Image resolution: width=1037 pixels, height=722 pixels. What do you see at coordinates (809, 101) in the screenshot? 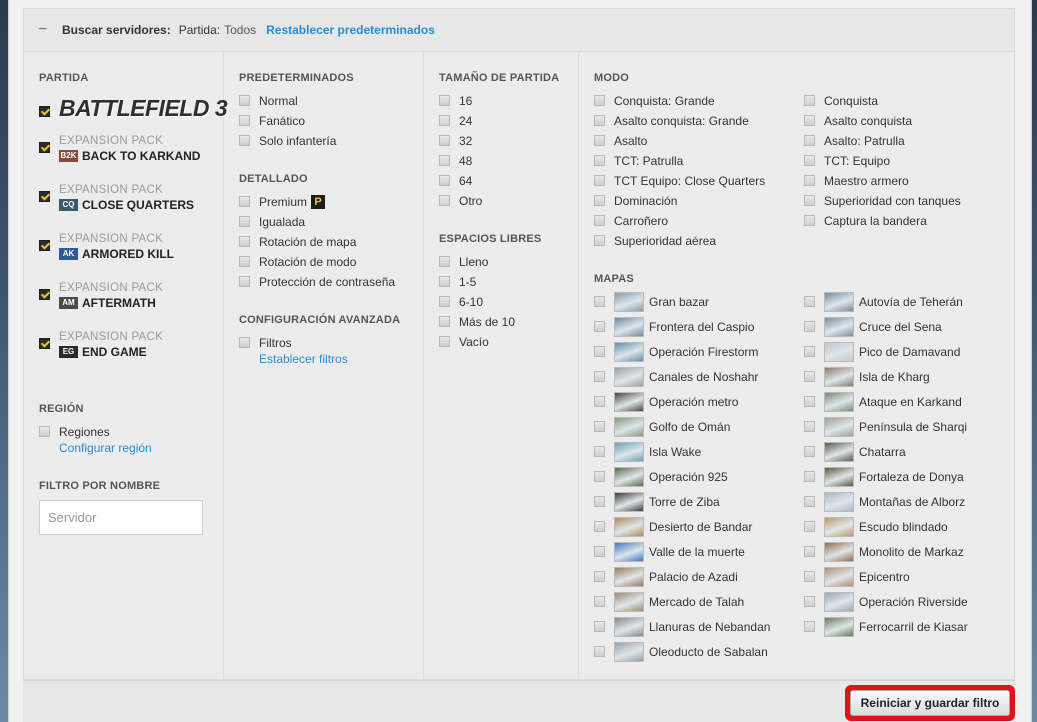
I see `mode-right-0-checkbox` at bounding box center [809, 101].